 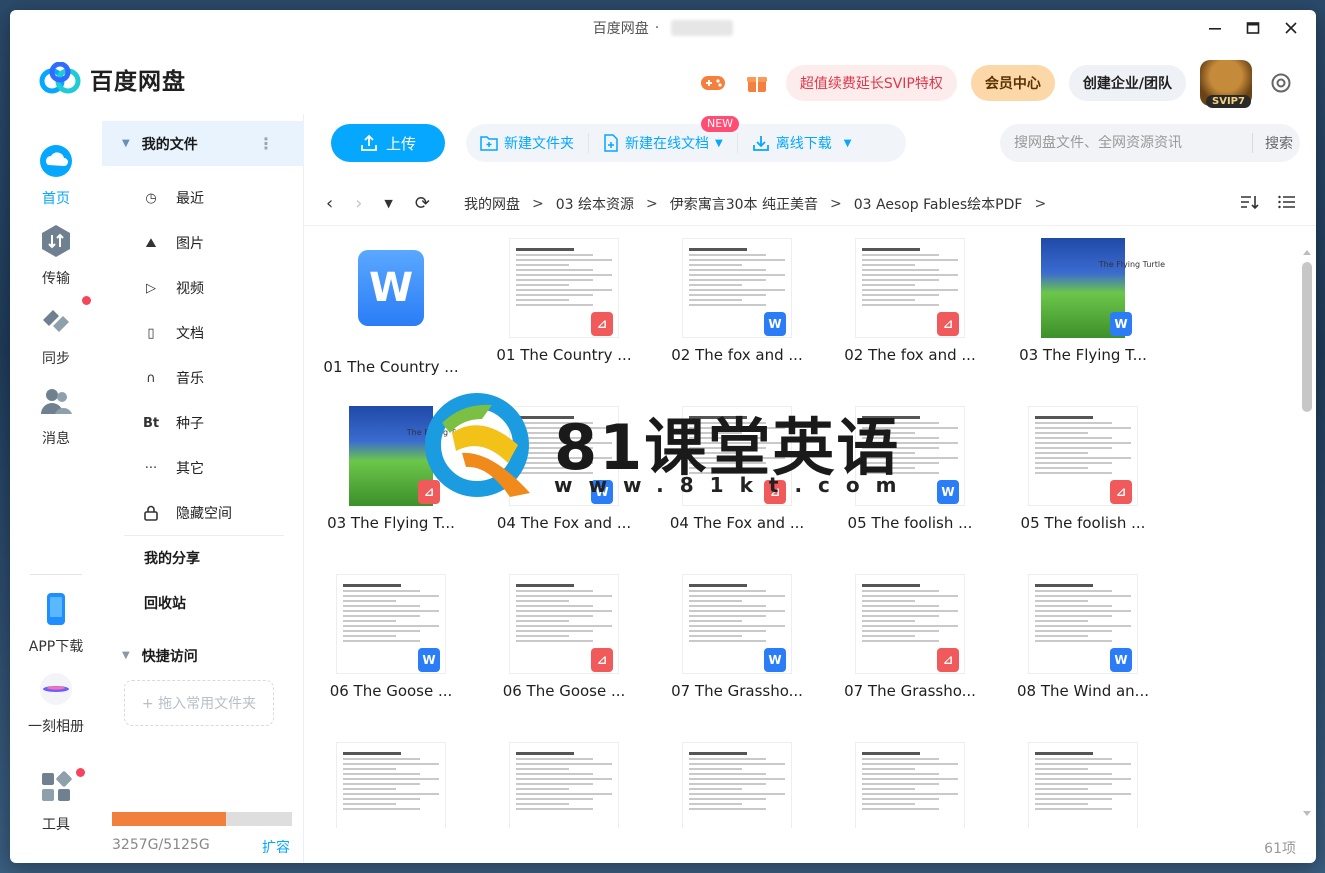 I want to click on create-team-button: 创建企业/团队, so click(x=1127, y=83).